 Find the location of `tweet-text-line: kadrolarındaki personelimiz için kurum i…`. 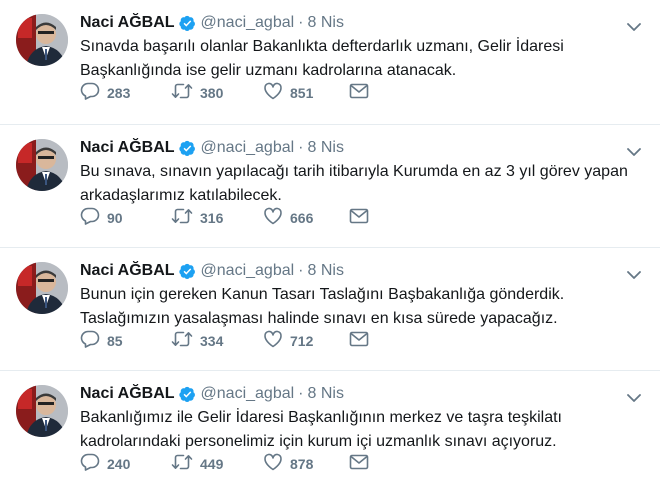

tweet-text-line: kadrolarındaki personelimiz için kurum i… is located at coordinates (318, 441).